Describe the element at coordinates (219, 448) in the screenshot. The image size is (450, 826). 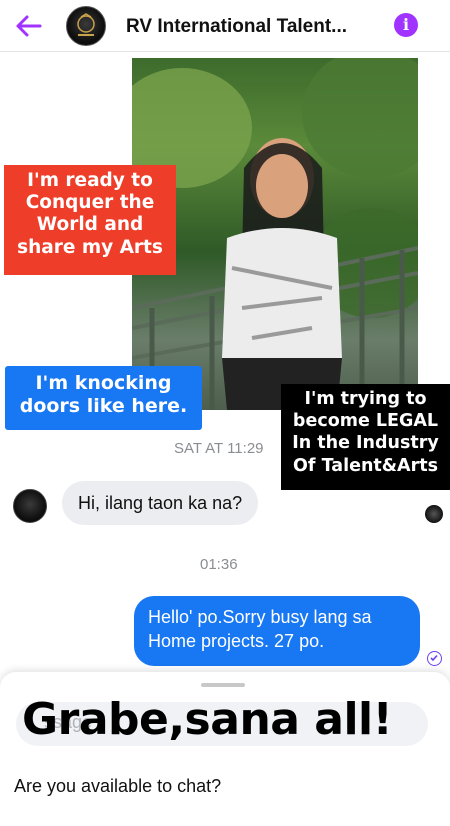
I see `message-timestamp: SAT AT 11:29` at that location.